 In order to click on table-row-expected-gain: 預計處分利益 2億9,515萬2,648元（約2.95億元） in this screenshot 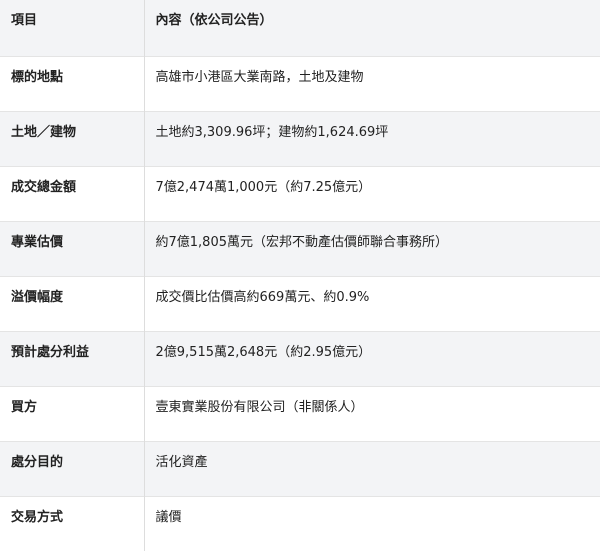, I will do `click(300, 358)`.